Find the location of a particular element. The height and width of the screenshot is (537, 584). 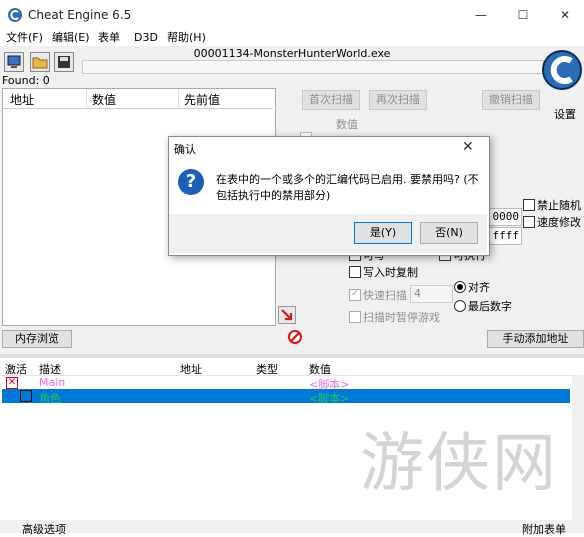

results-header-previous: 先前值 is located at coordinates (202, 99).